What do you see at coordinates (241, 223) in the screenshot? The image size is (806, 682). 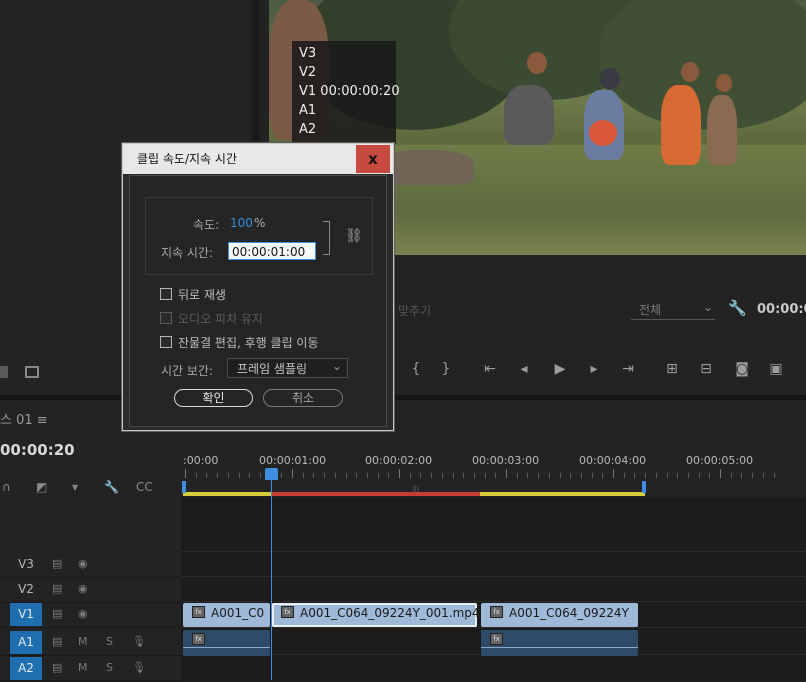 I see `speed-value-field: 100` at bounding box center [241, 223].